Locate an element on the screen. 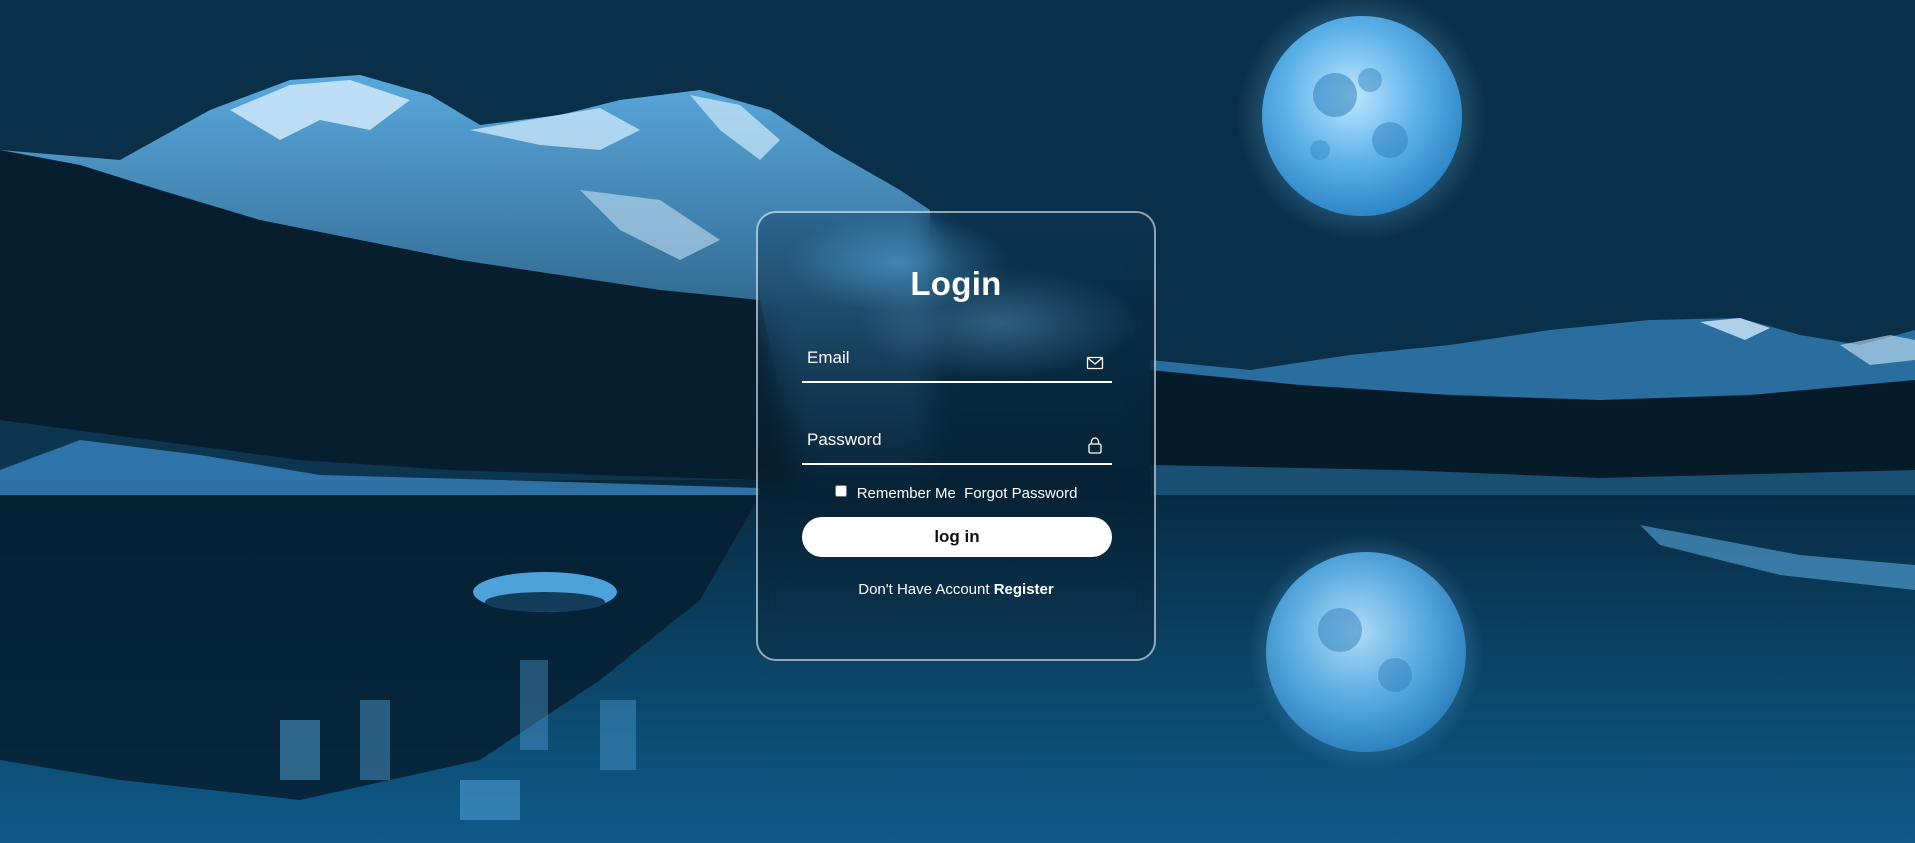  email-input is located at coordinates (939, 358).